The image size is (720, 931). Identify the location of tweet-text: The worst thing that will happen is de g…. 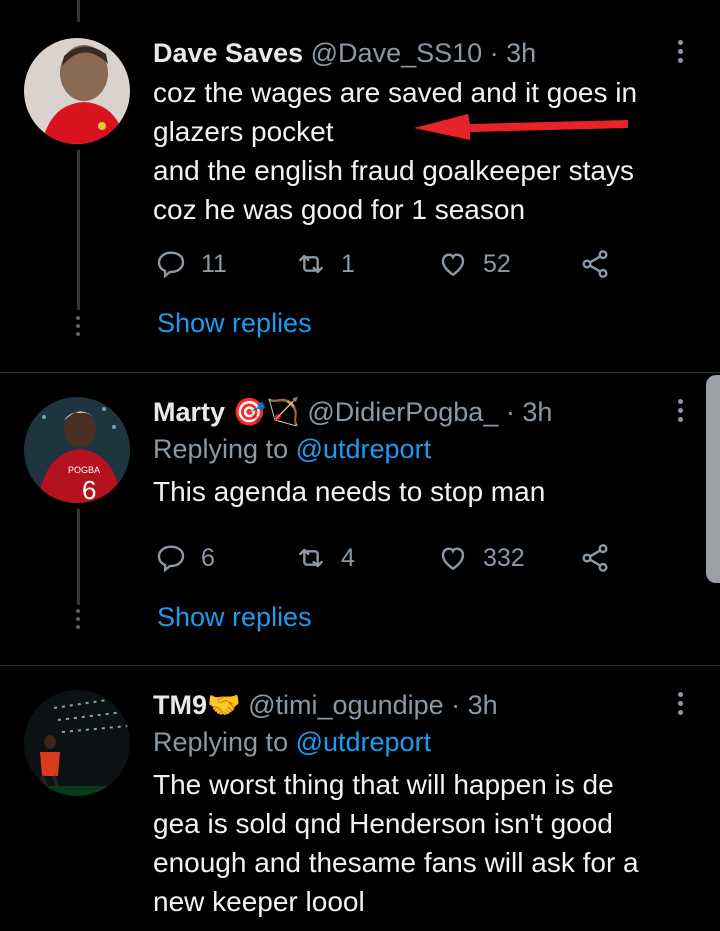
(396, 843).